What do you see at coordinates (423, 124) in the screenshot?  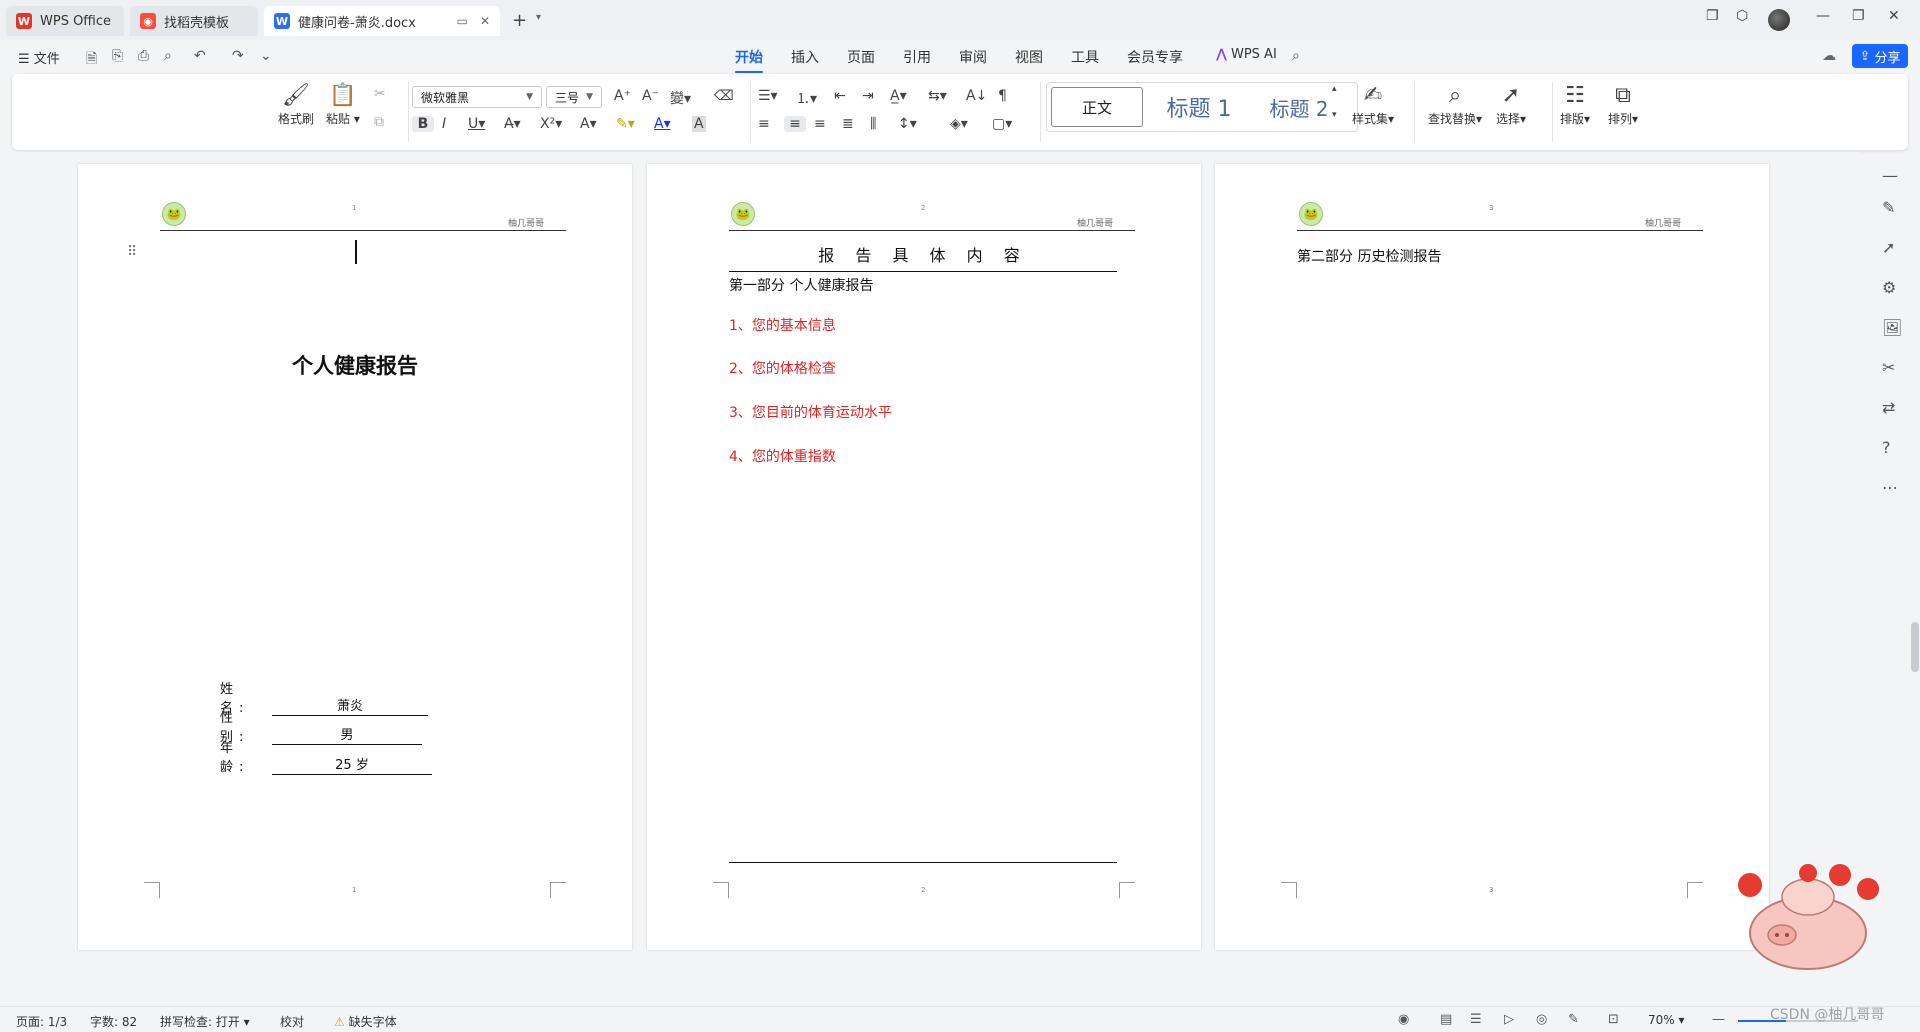 I see `bold-icon: B` at bounding box center [423, 124].